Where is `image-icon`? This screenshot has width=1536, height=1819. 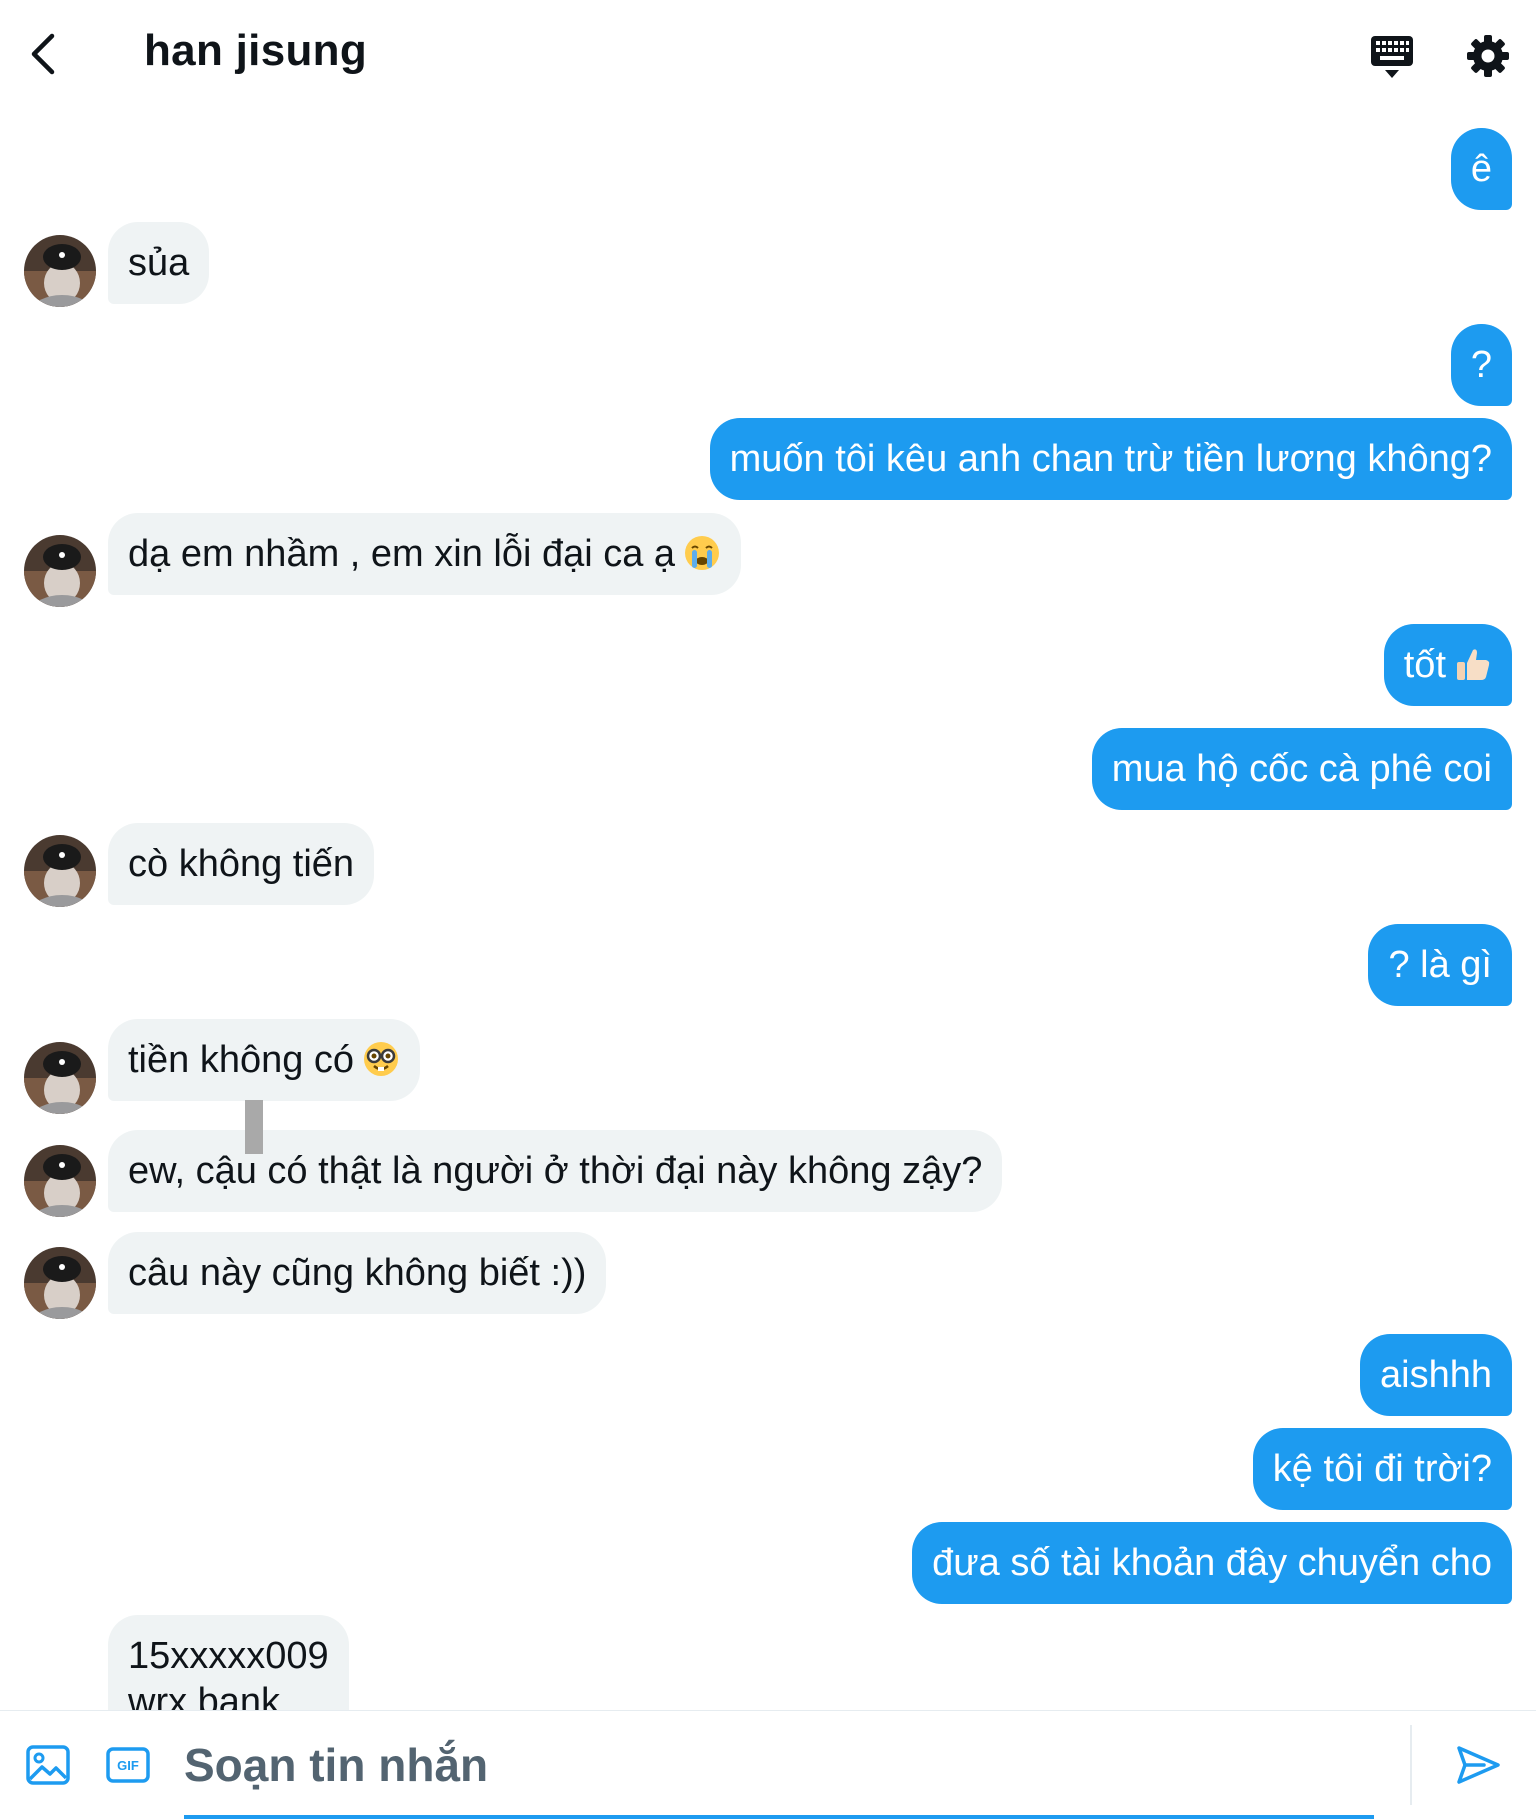
image-icon is located at coordinates (48, 1765).